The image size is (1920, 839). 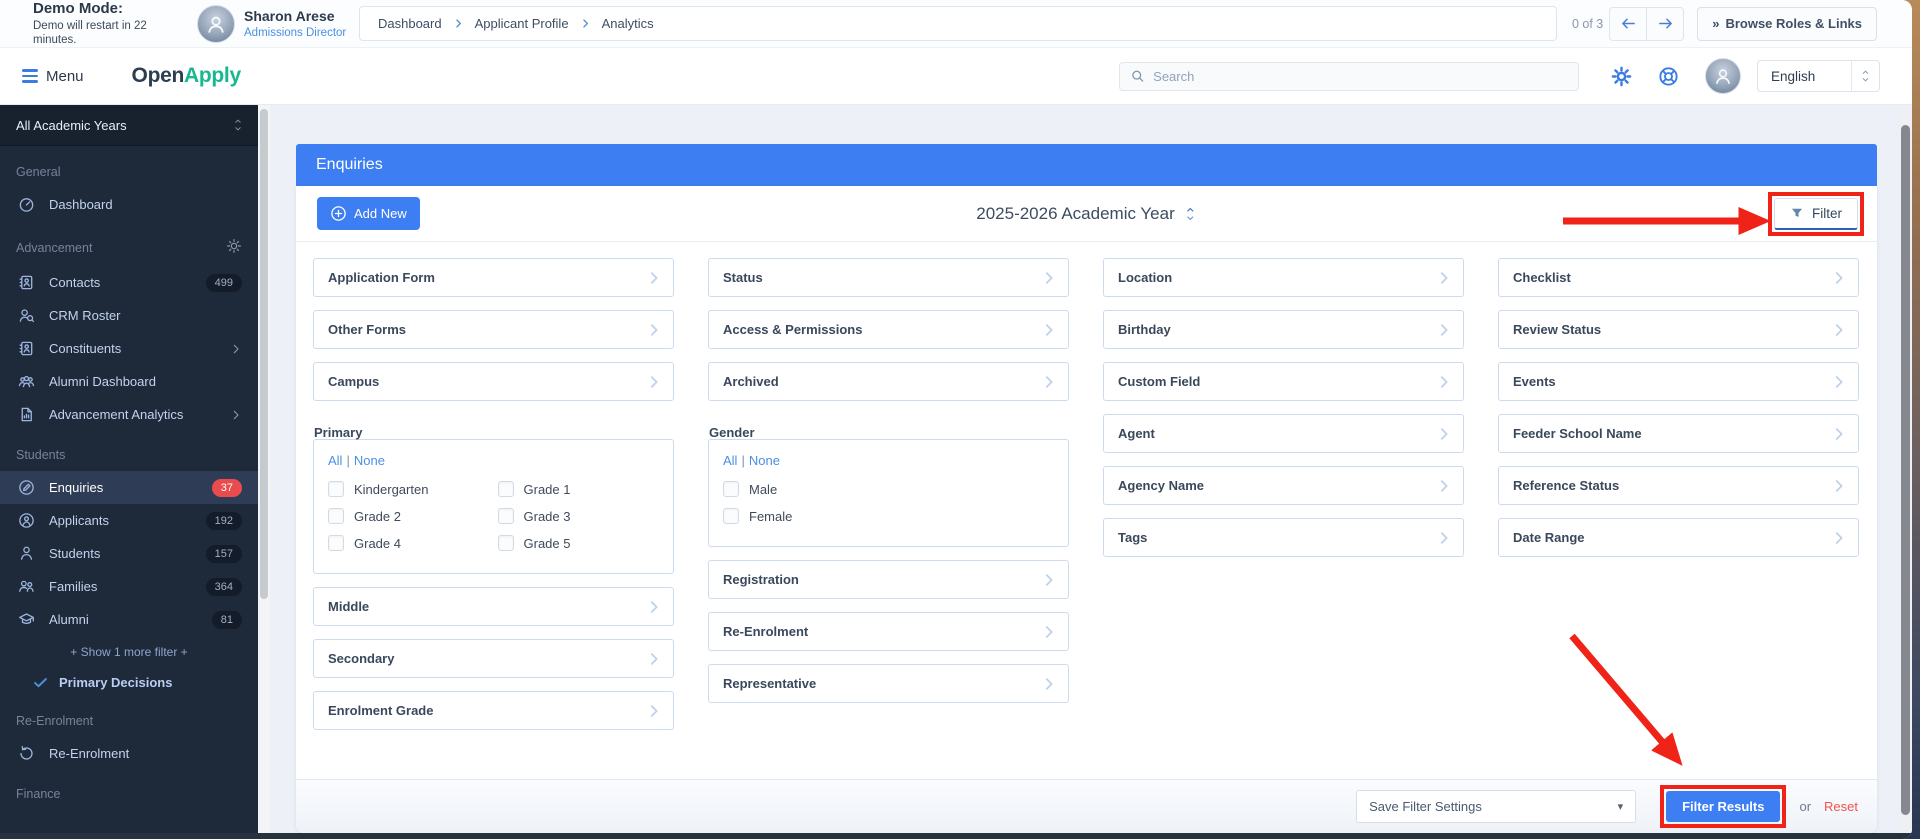 What do you see at coordinates (1283, 485) in the screenshot?
I see `filter-field-agency-name: Agency Name` at bounding box center [1283, 485].